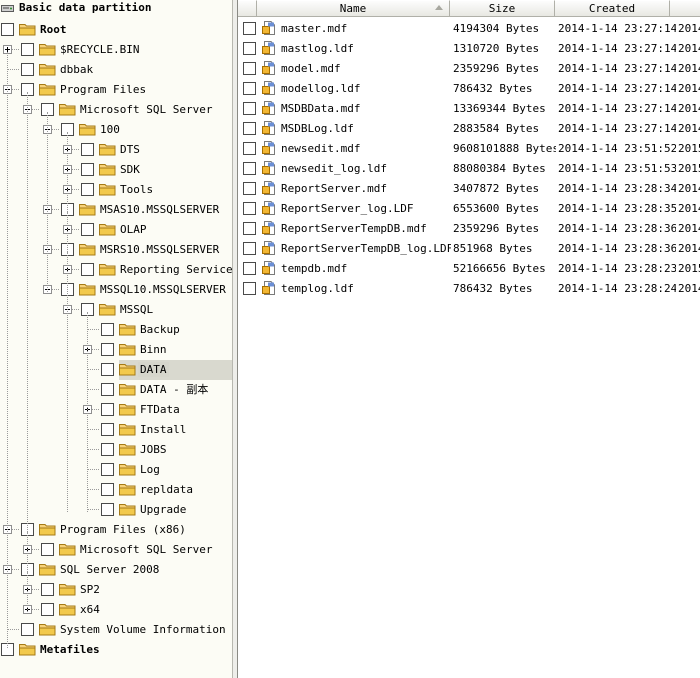 This screenshot has height=678, width=700. I want to click on tree-node-label: MSSQL, so click(137, 309).